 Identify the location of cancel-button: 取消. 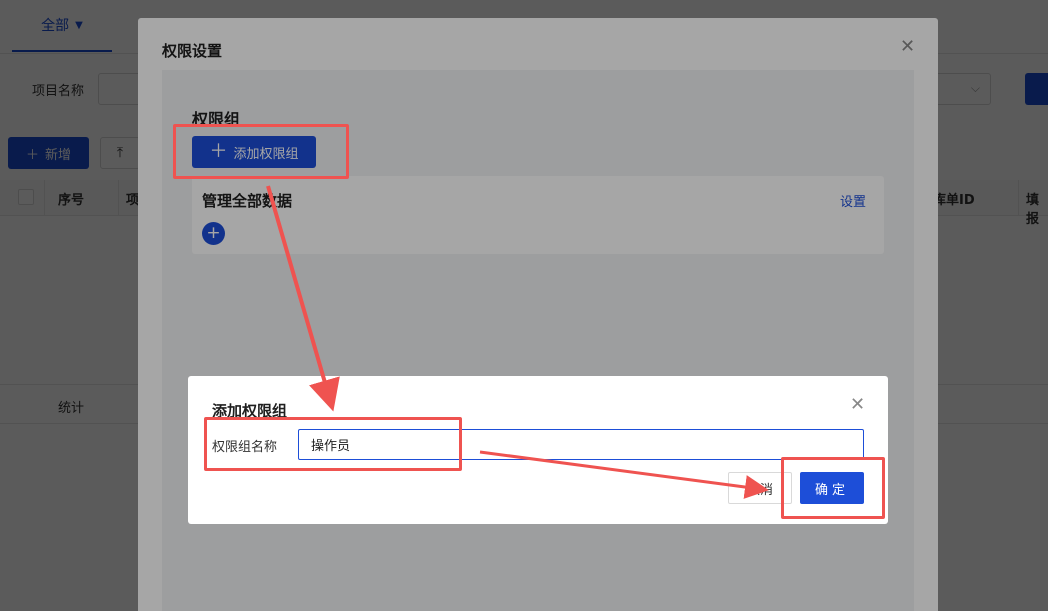
(760, 488).